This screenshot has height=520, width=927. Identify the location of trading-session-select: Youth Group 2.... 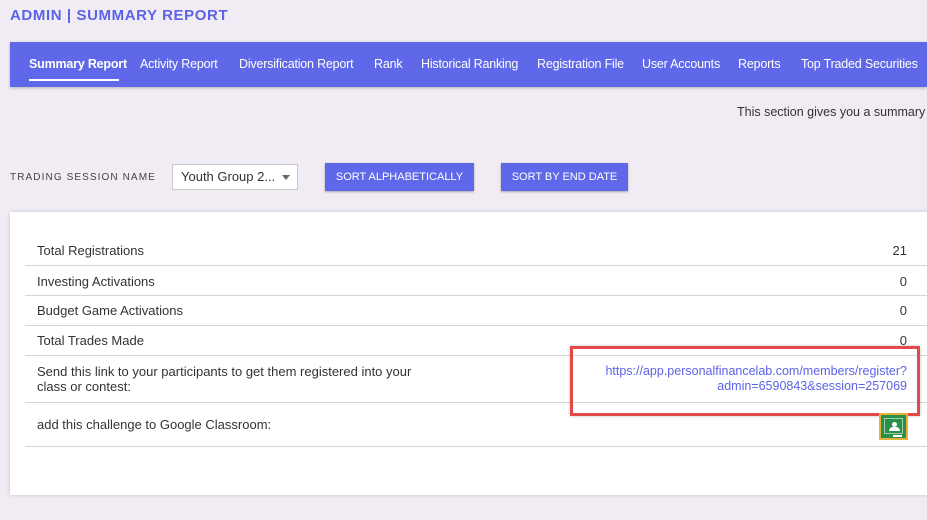
(235, 177).